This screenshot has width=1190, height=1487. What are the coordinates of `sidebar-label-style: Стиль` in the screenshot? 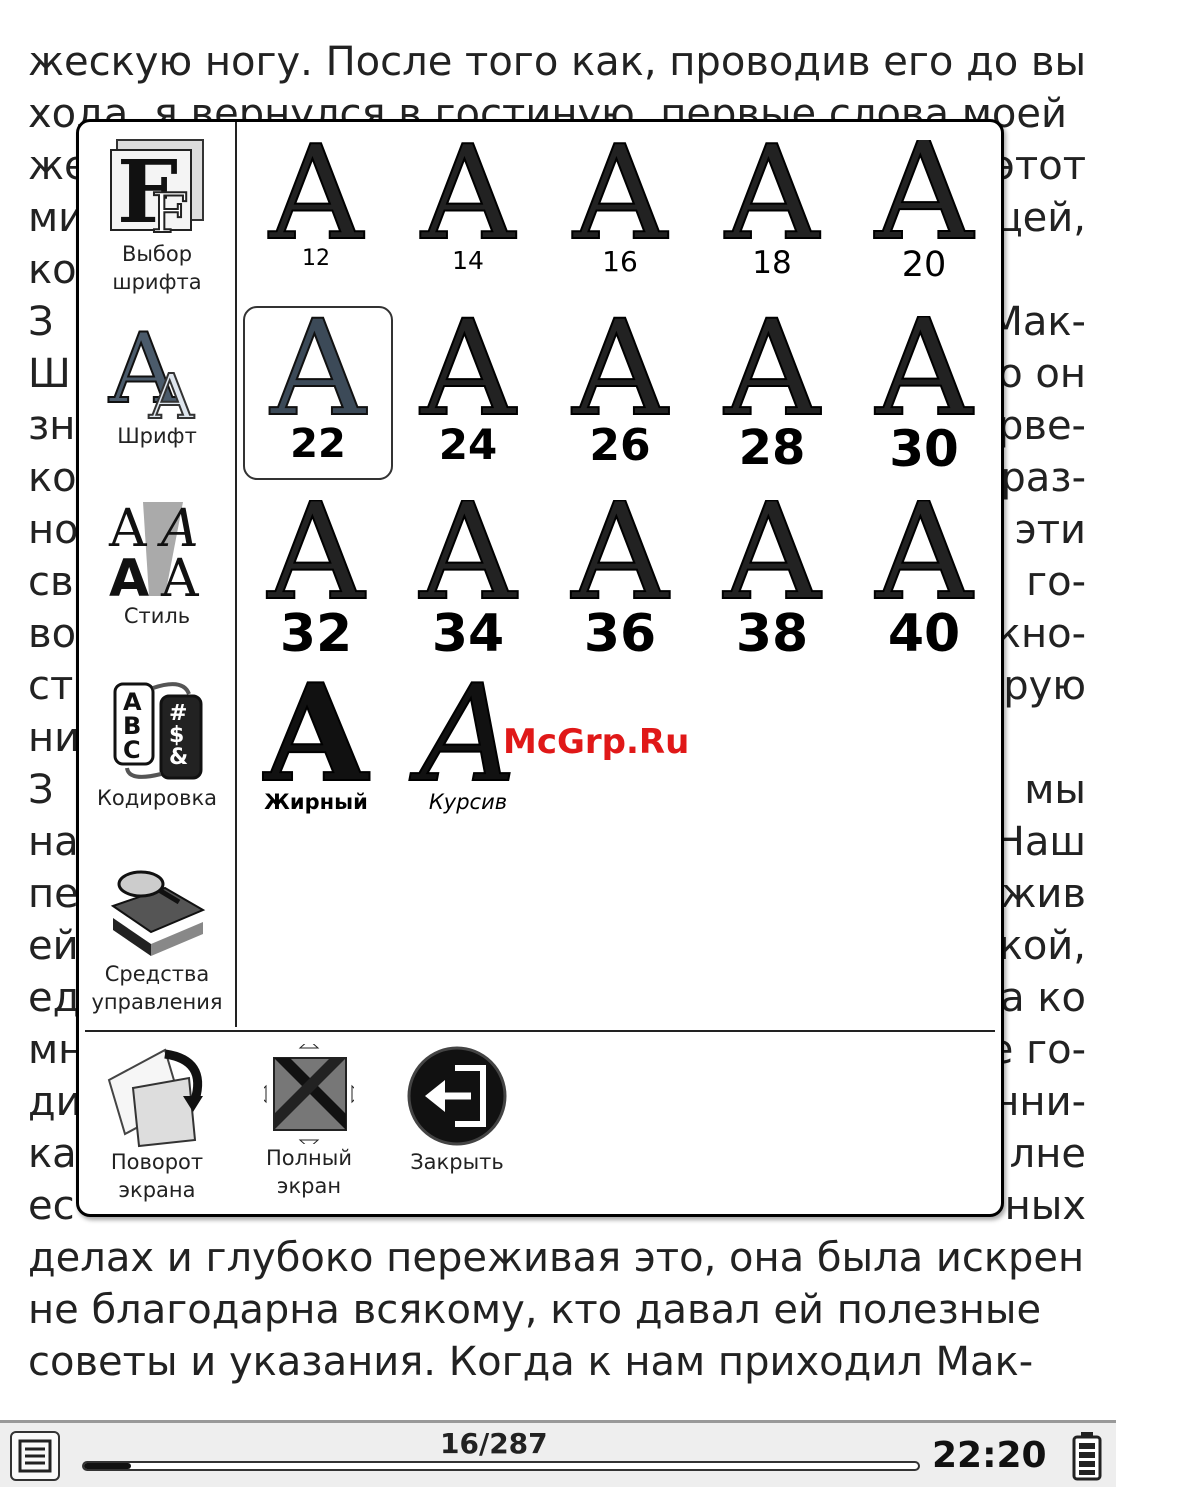 It's located at (157, 616).